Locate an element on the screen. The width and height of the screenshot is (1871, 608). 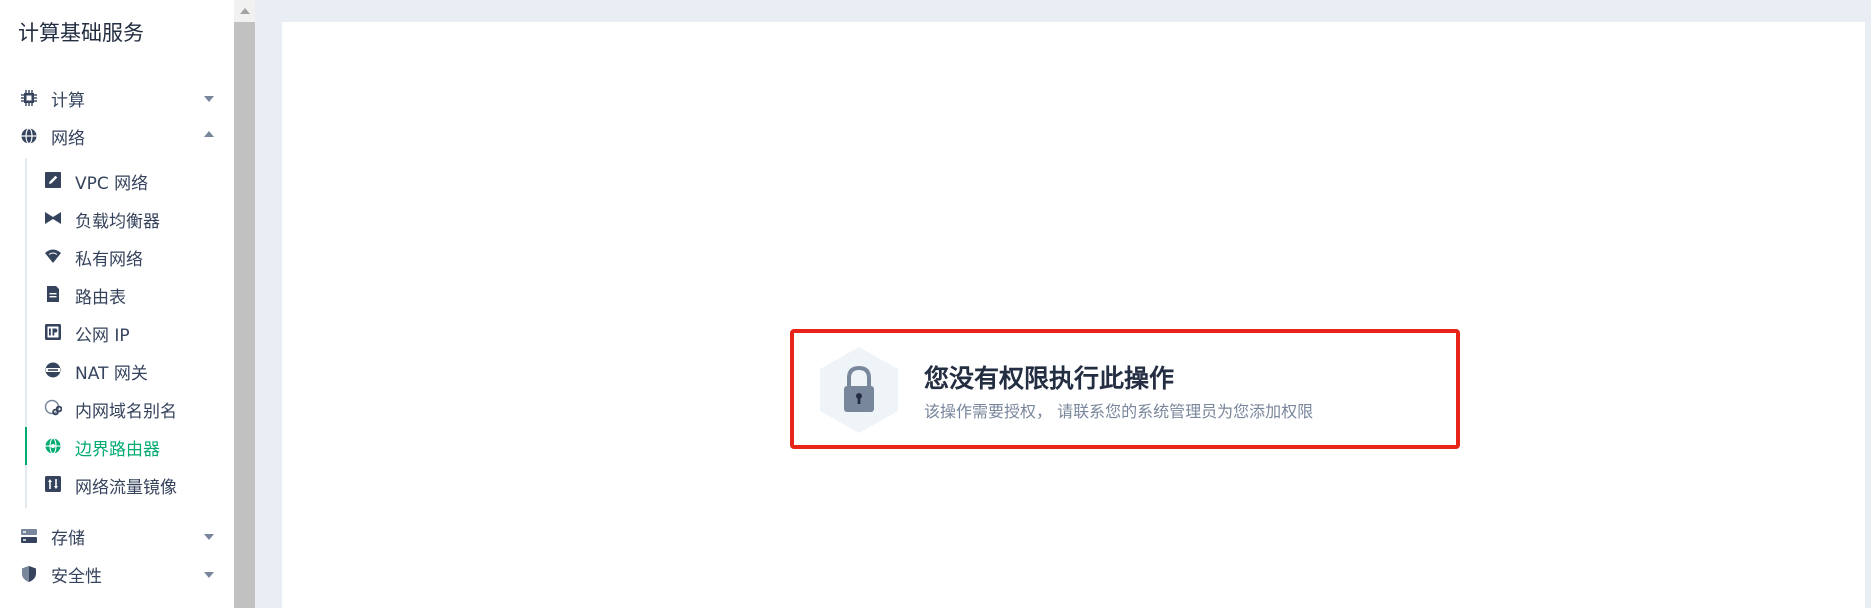
globe-icon is located at coordinates (29, 136).